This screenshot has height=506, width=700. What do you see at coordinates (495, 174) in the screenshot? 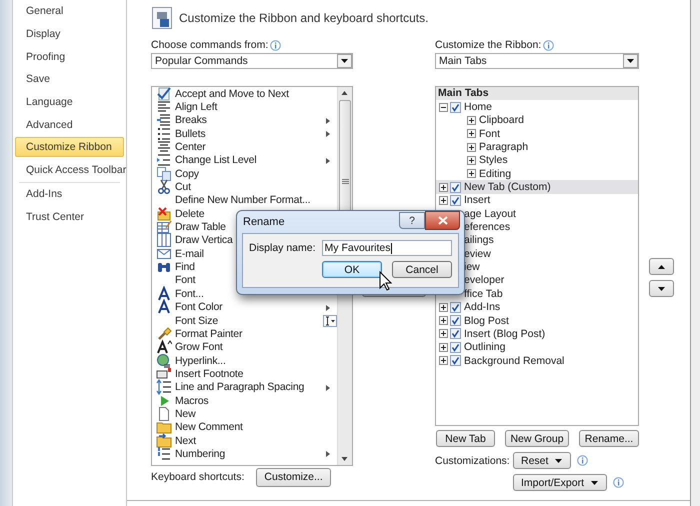
I see `tree-item-label: Editing` at bounding box center [495, 174].